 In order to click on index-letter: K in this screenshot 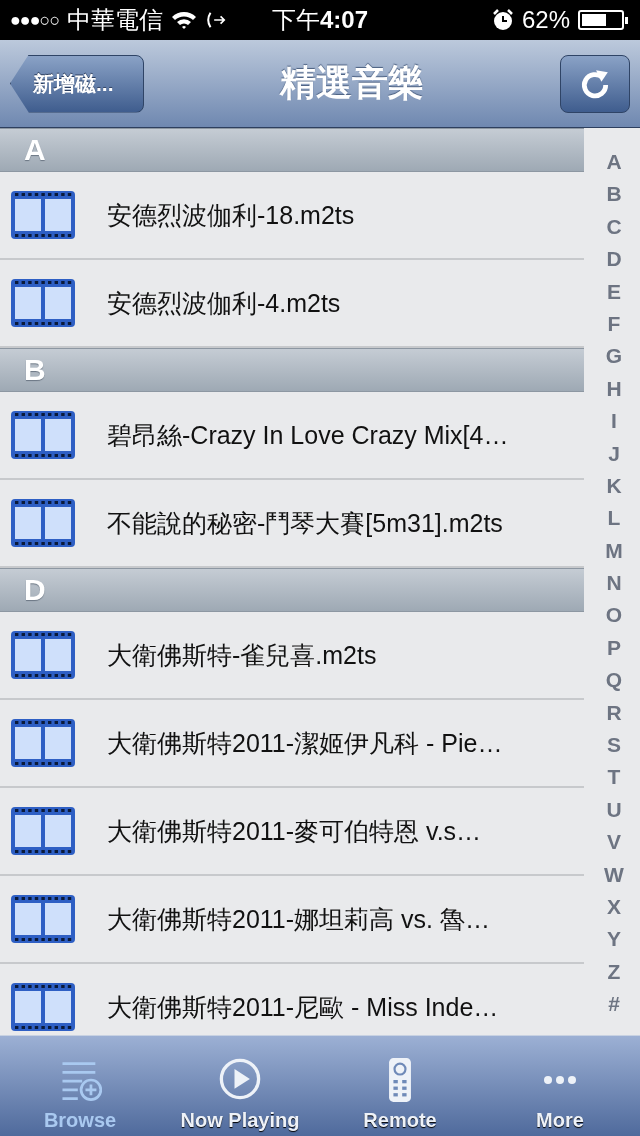, I will do `click(614, 486)`.